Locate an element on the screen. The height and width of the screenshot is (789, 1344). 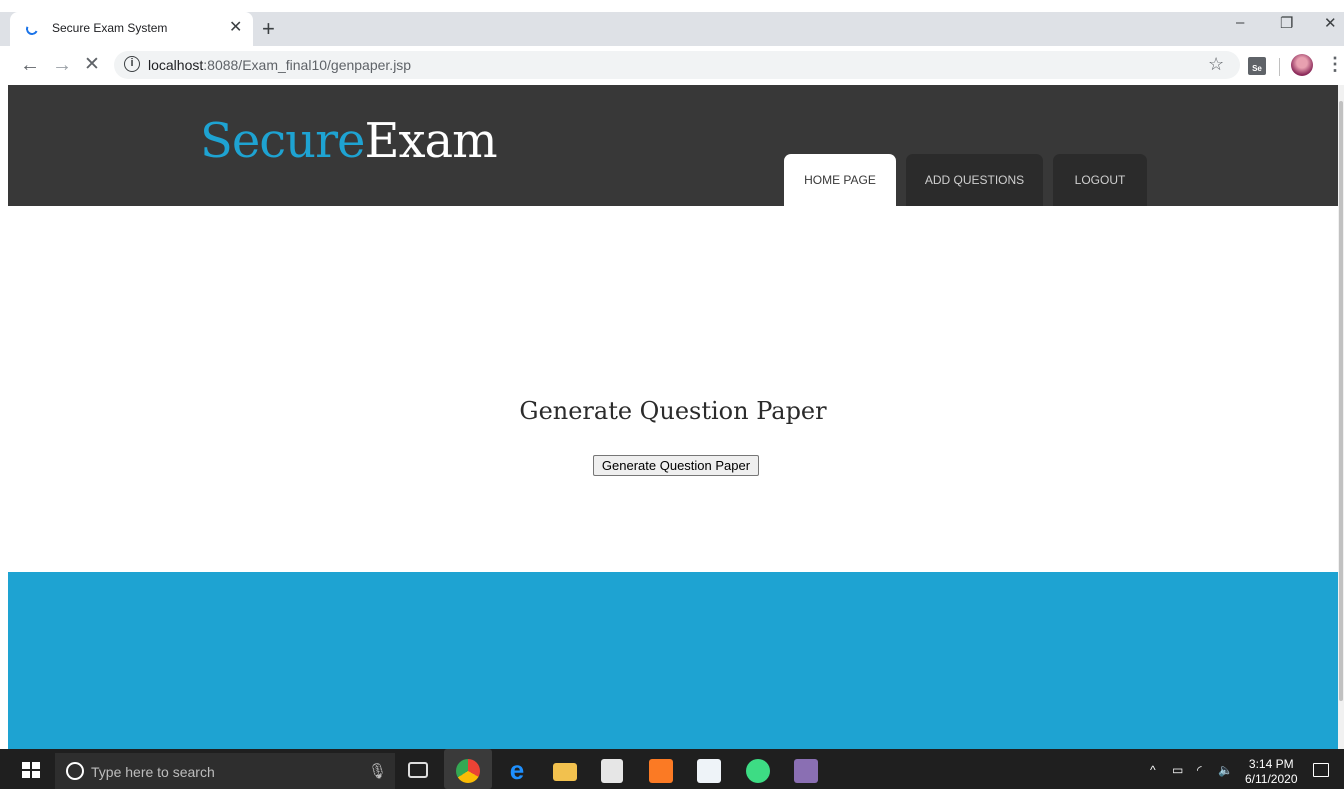
browser-tab: Secure Exam System ✕ is located at coordinates (131, 29).